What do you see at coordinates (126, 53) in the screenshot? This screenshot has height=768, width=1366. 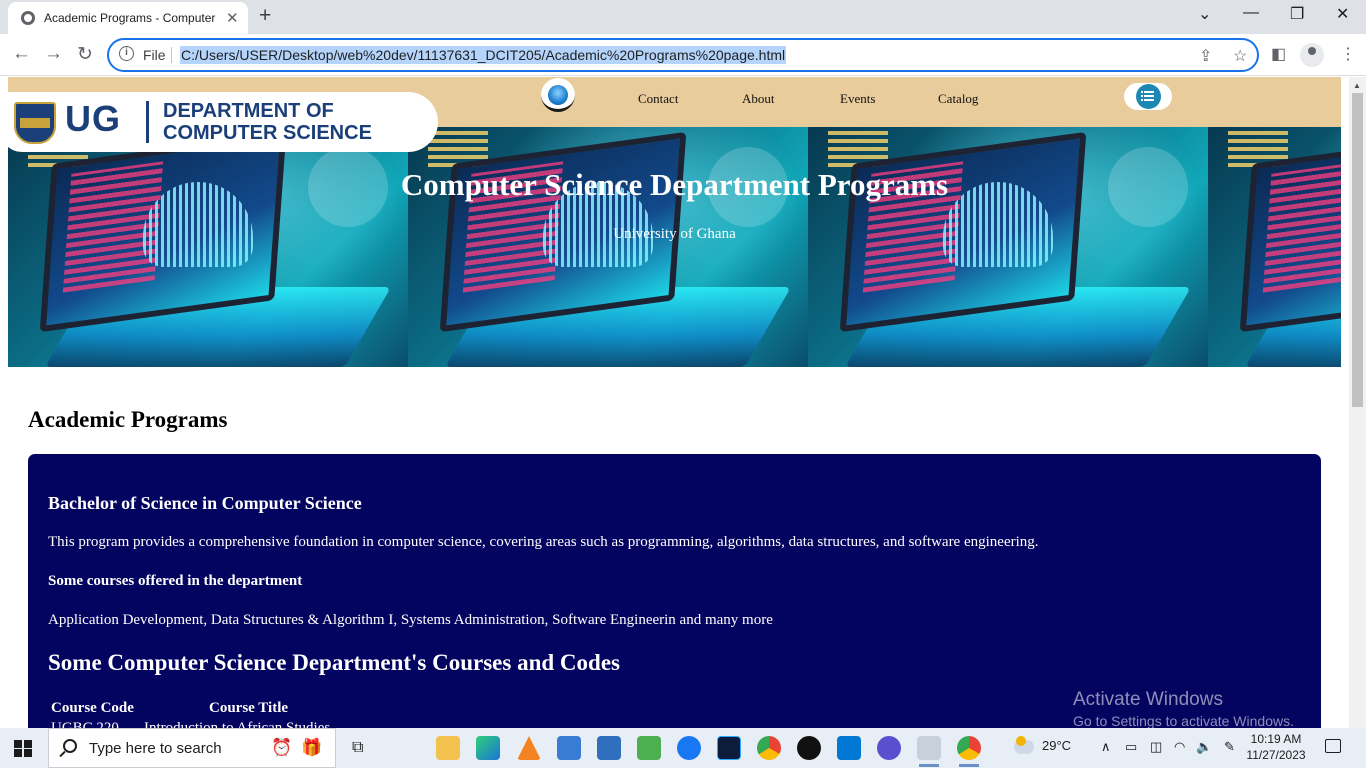 I see `site-info-icon: i` at bounding box center [126, 53].